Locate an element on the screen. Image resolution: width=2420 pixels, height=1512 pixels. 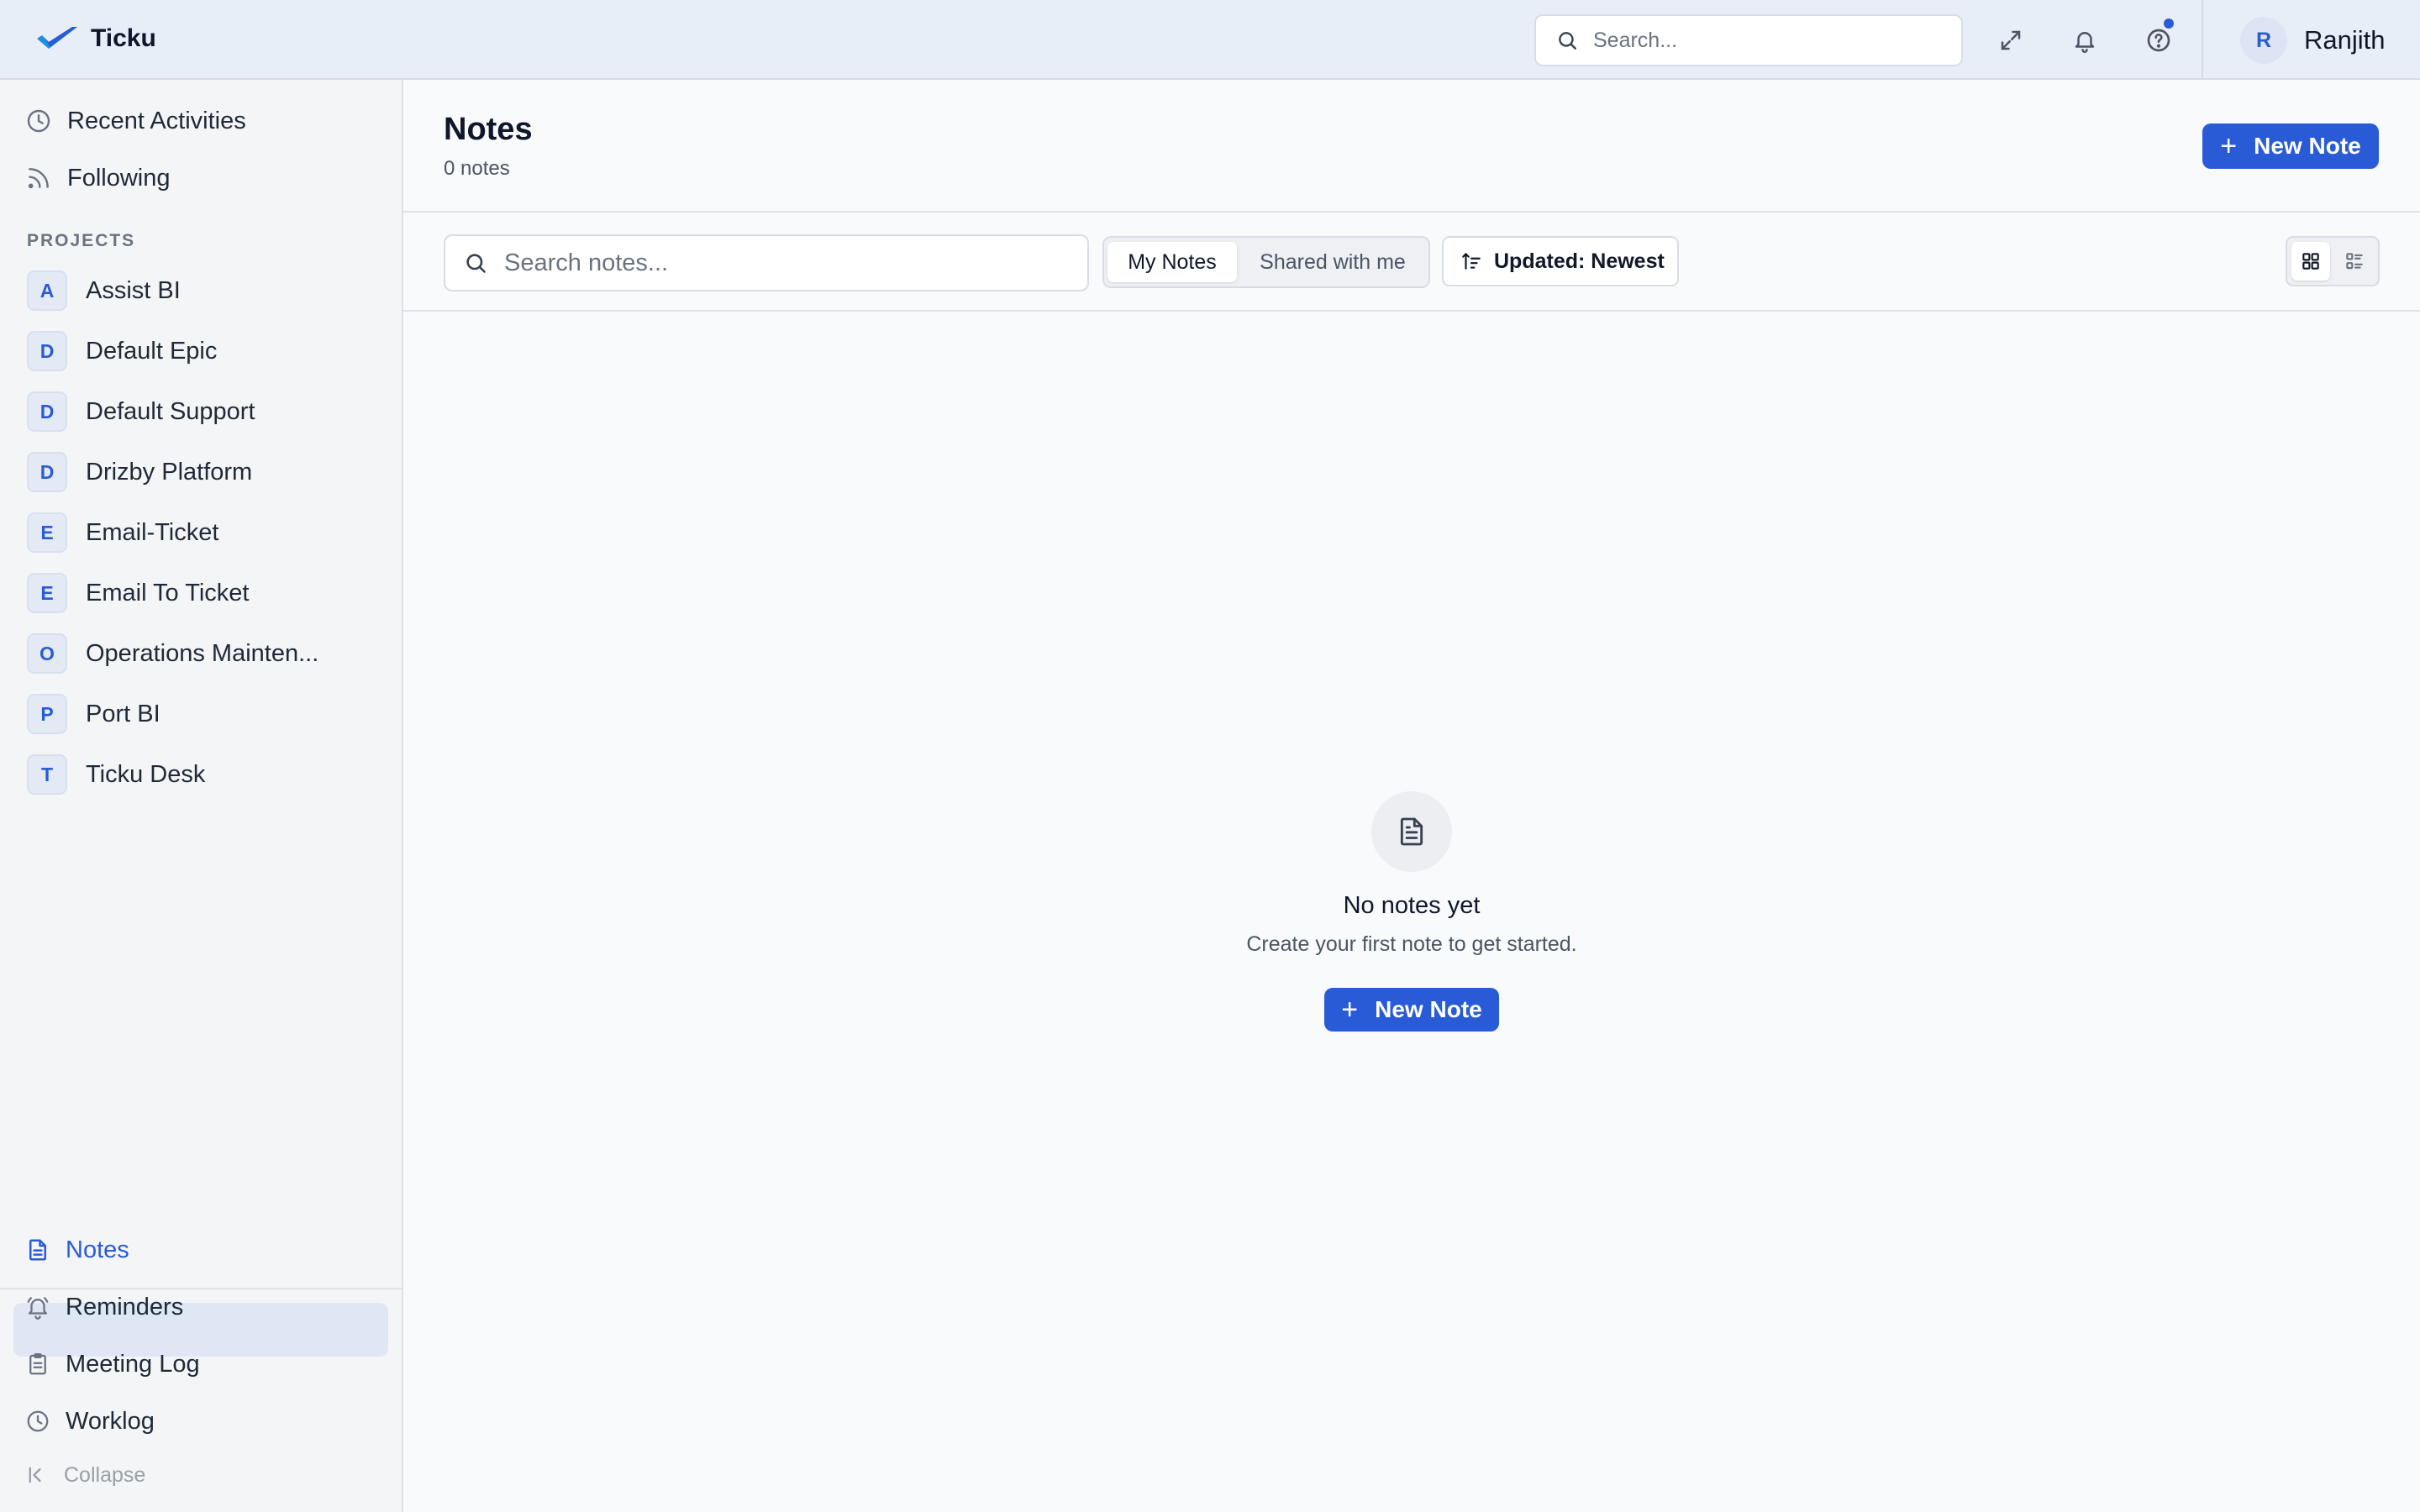
empty-state-title: No notes yet is located at coordinates (1412, 905).